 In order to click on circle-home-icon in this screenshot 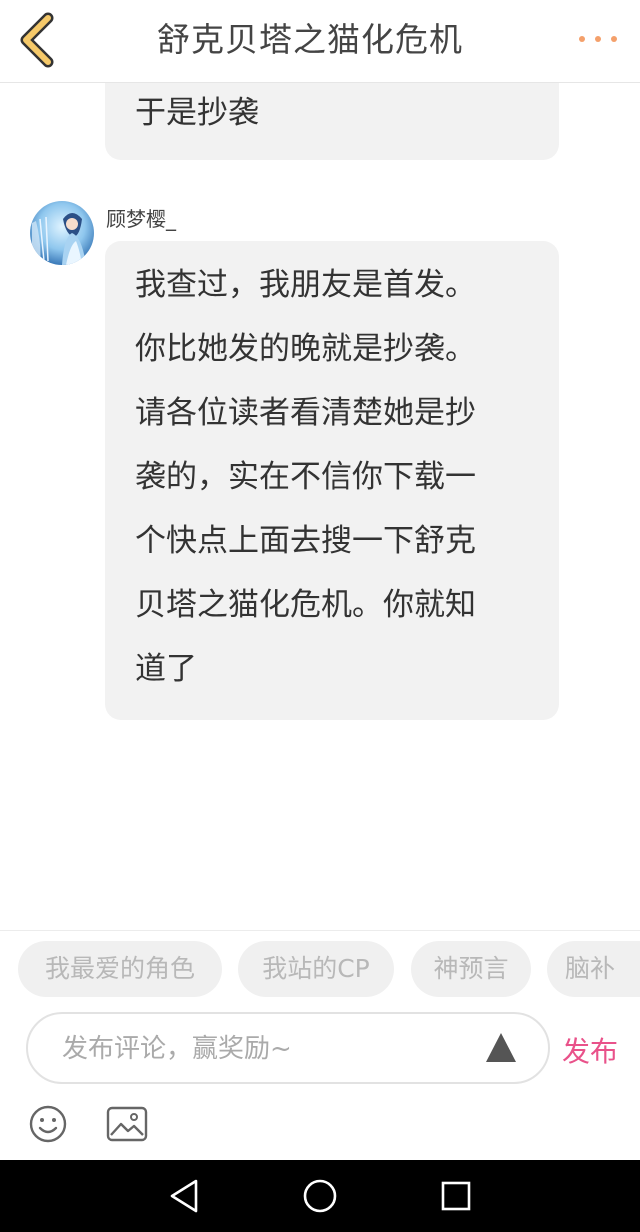, I will do `click(320, 1196)`.